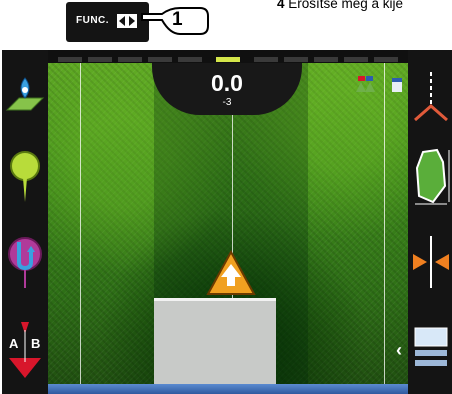 This screenshot has height=394, width=452. I want to click on func-label: FUNC., so click(93, 20).